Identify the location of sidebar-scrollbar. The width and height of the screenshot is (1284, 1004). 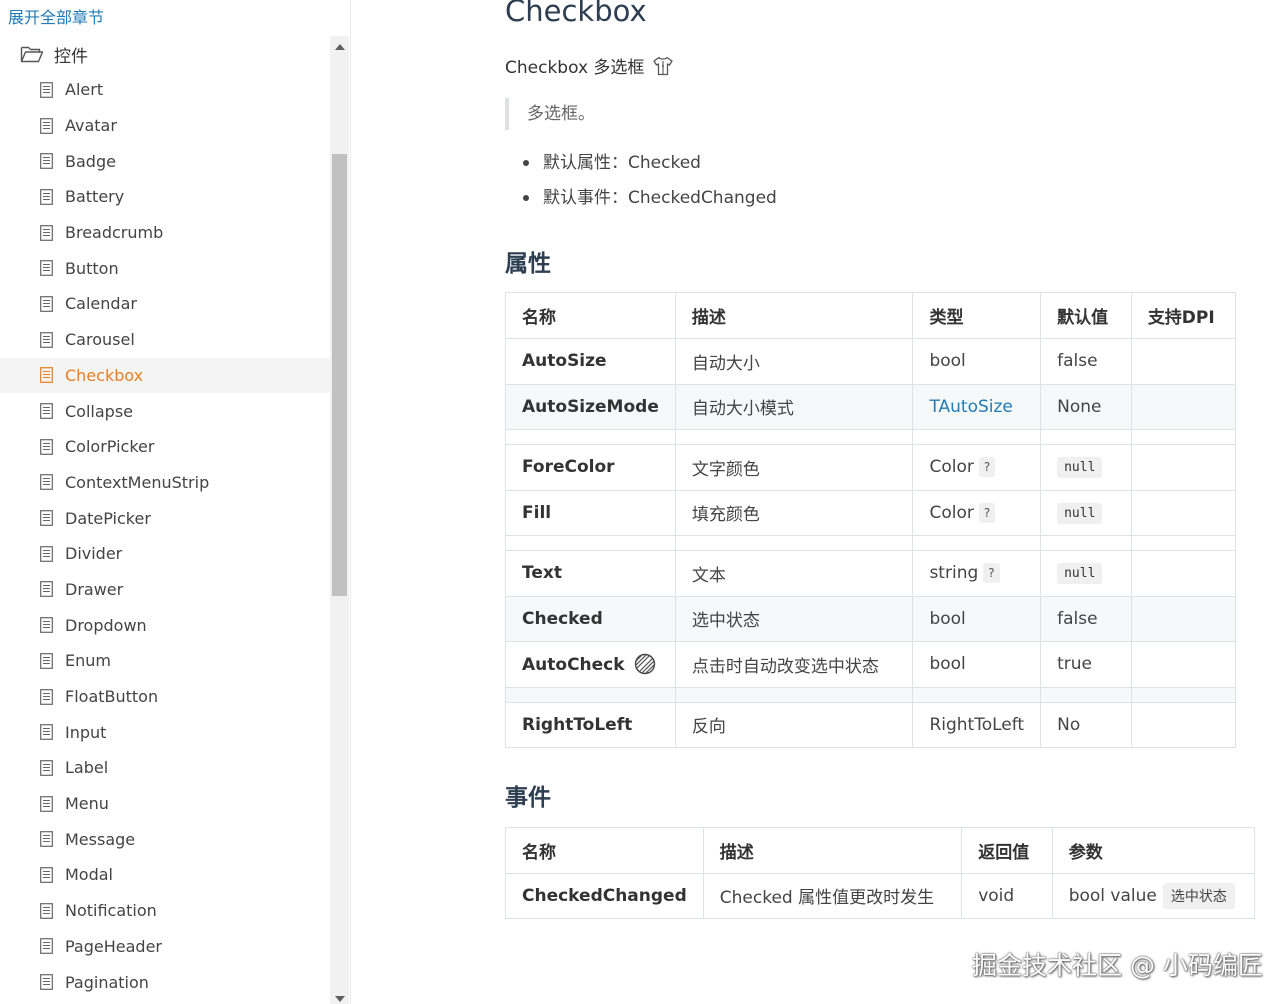
(339, 520).